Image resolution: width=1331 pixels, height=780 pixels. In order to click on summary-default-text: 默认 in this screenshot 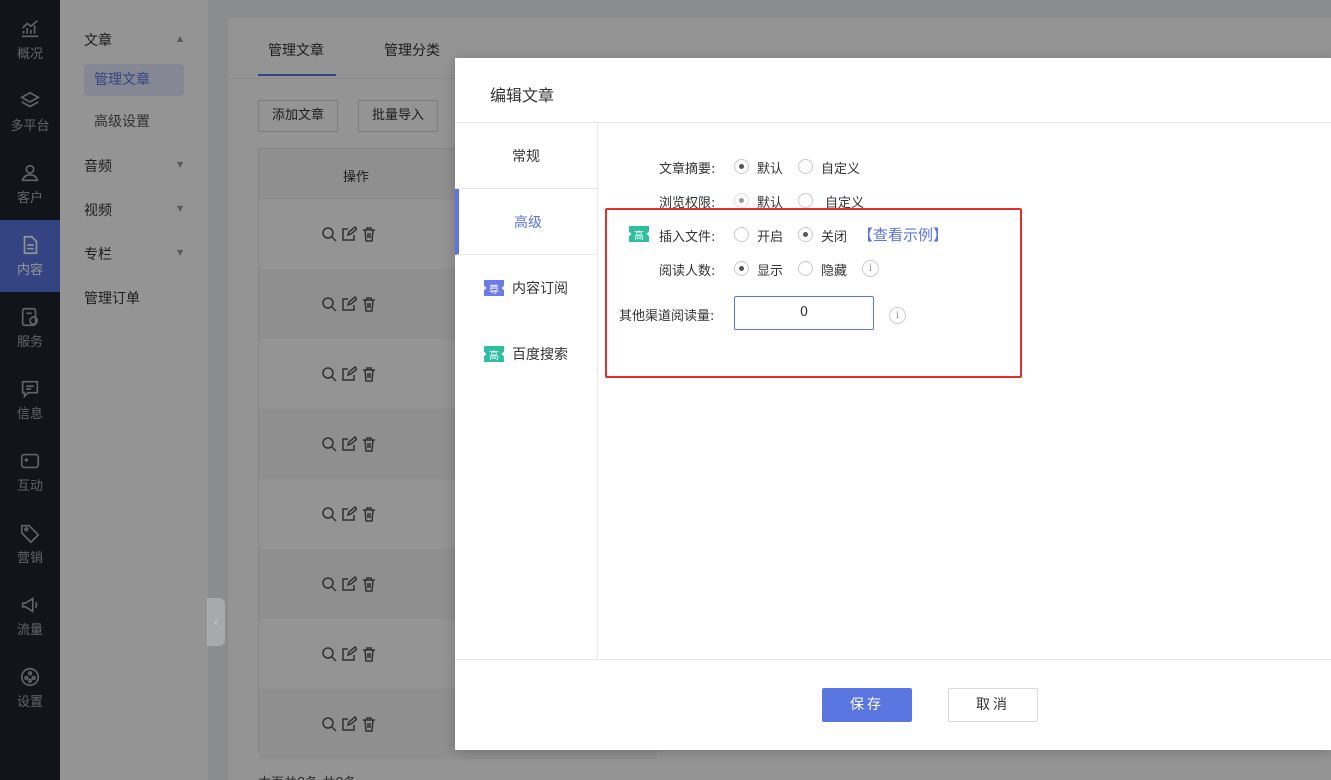, I will do `click(770, 169)`.